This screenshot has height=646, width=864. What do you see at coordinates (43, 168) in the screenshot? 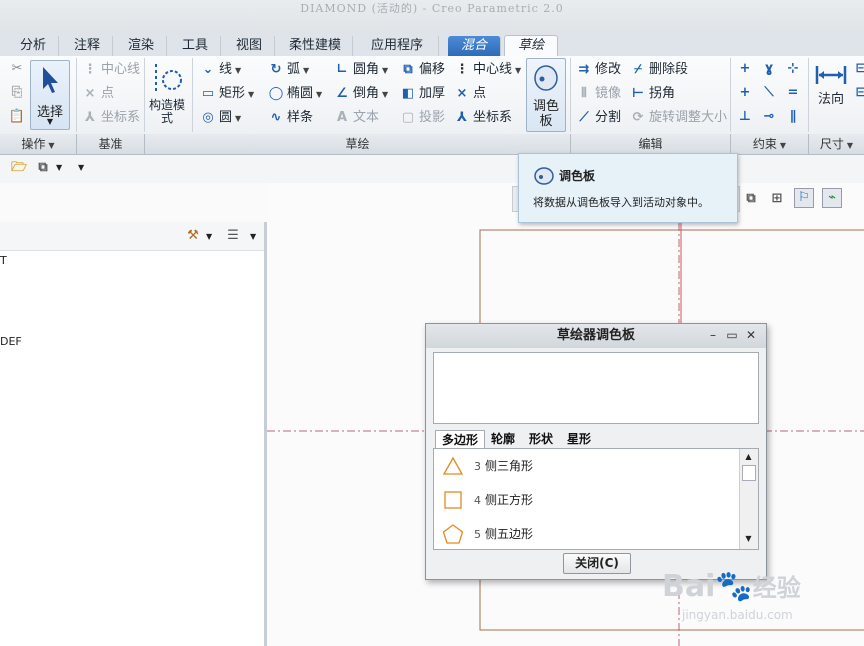
I see `window-icon: ⧉` at bounding box center [43, 168].